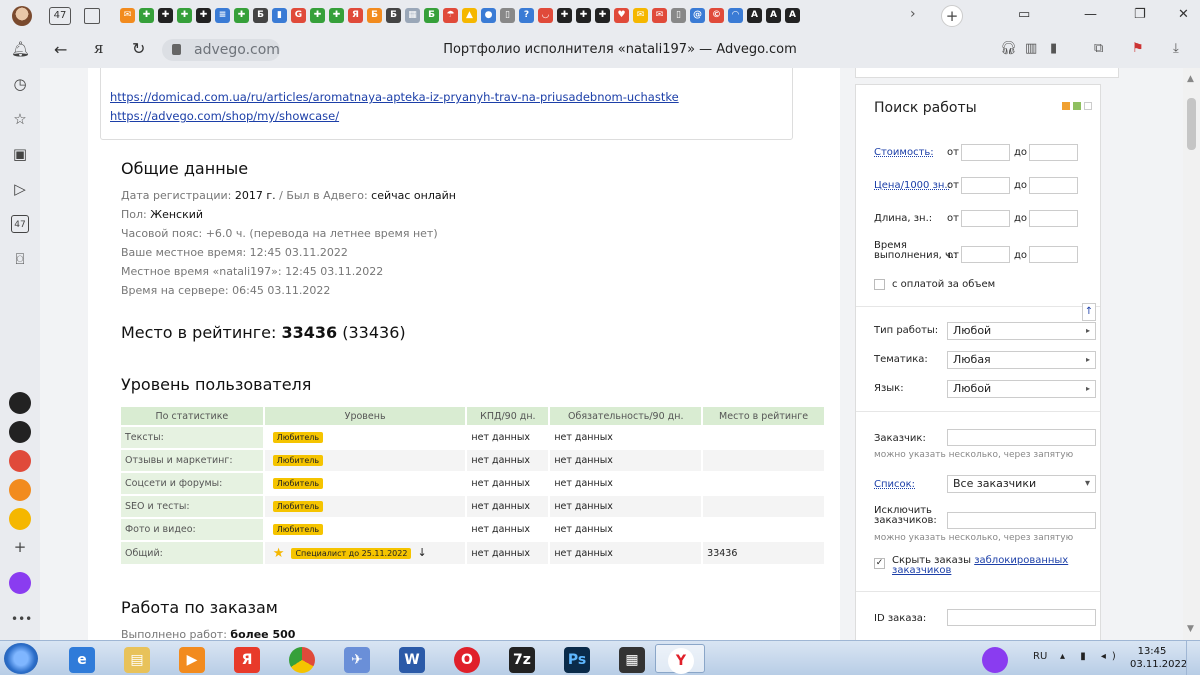 This screenshot has width=1200, height=675. What do you see at coordinates (1031, 48) in the screenshot?
I see `reader-mode-icon: ▥` at bounding box center [1031, 48].